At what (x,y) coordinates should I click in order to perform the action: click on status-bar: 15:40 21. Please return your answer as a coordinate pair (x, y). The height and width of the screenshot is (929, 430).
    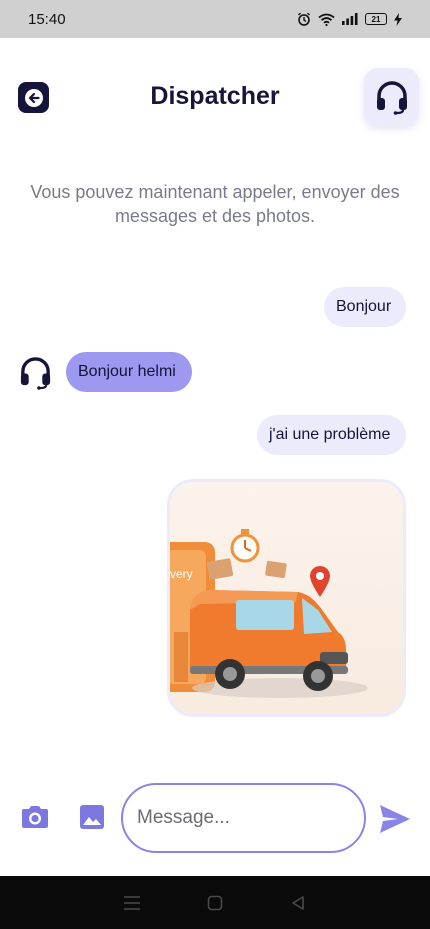
    Looking at the image, I should click on (215, 19).